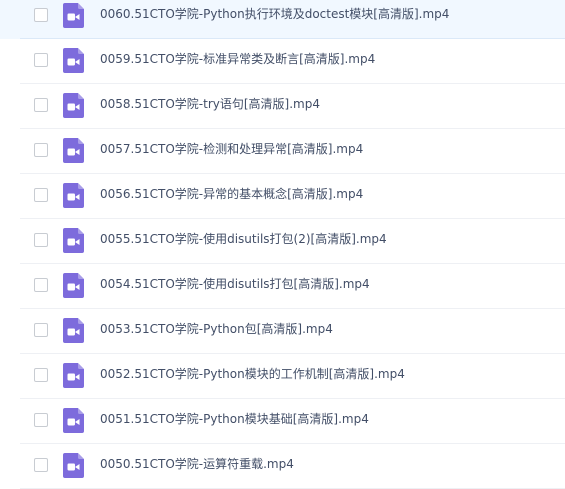  I want to click on file-row: 0054.51CTO学院-使用disutils打包[高清版].mp4, so click(282, 286).